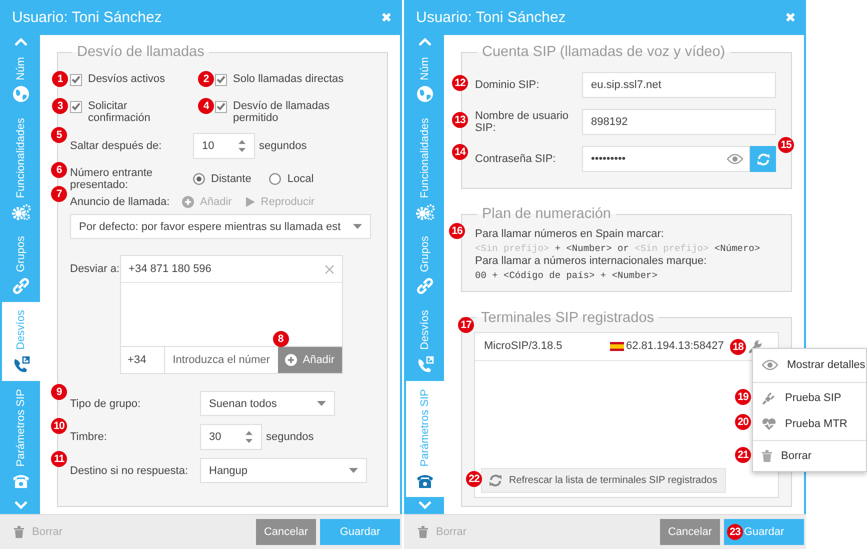 Image resolution: width=867 pixels, height=549 pixels. I want to click on checkbox-label: Solicitar confirmación, so click(120, 112).